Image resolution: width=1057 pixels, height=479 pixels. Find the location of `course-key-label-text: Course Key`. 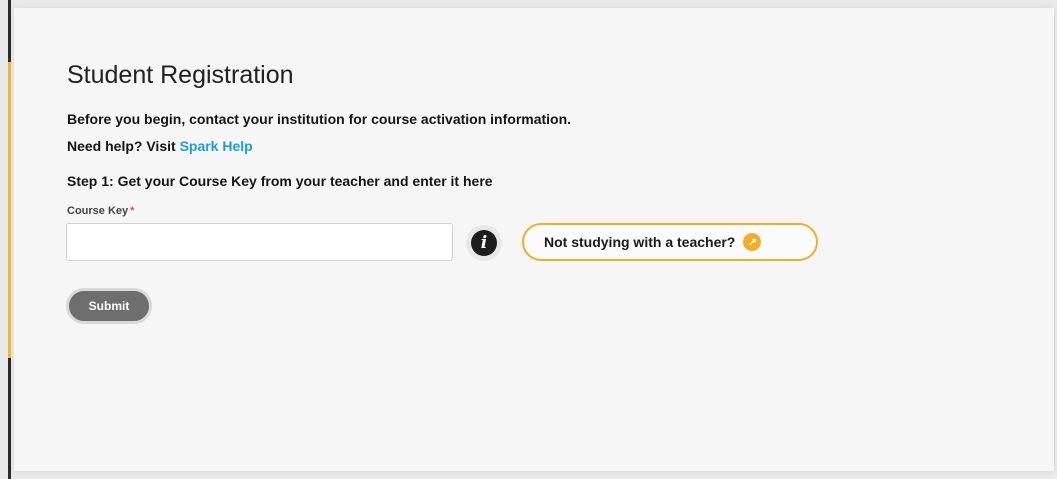

course-key-label-text: Course Key is located at coordinates (98, 211).